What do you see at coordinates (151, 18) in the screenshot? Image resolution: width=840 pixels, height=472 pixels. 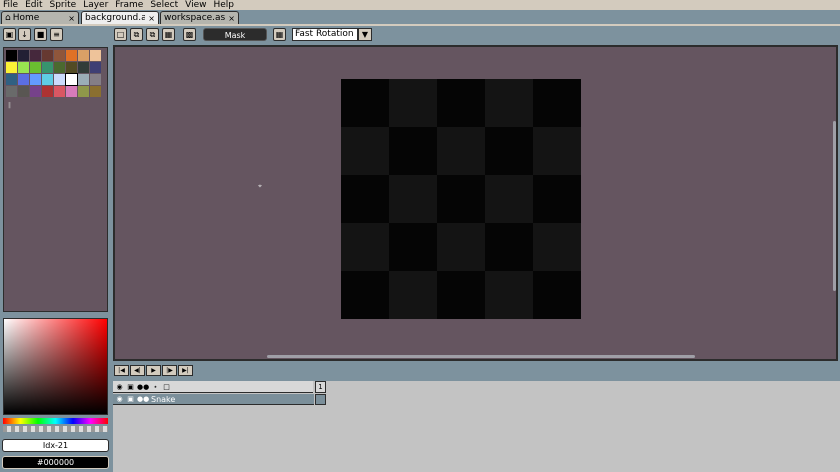 I see `tab-background-close-icon: ×` at bounding box center [151, 18].